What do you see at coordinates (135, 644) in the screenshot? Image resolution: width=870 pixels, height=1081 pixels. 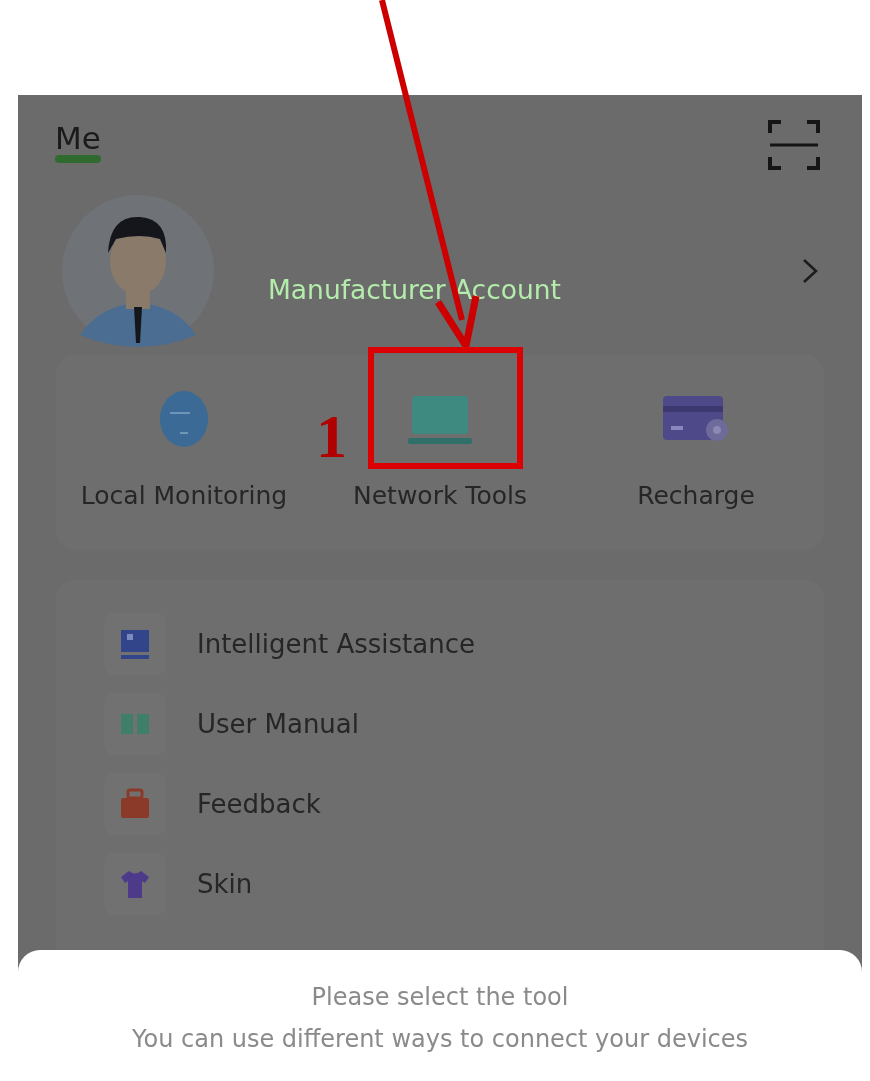 I see `book-icon` at bounding box center [135, 644].